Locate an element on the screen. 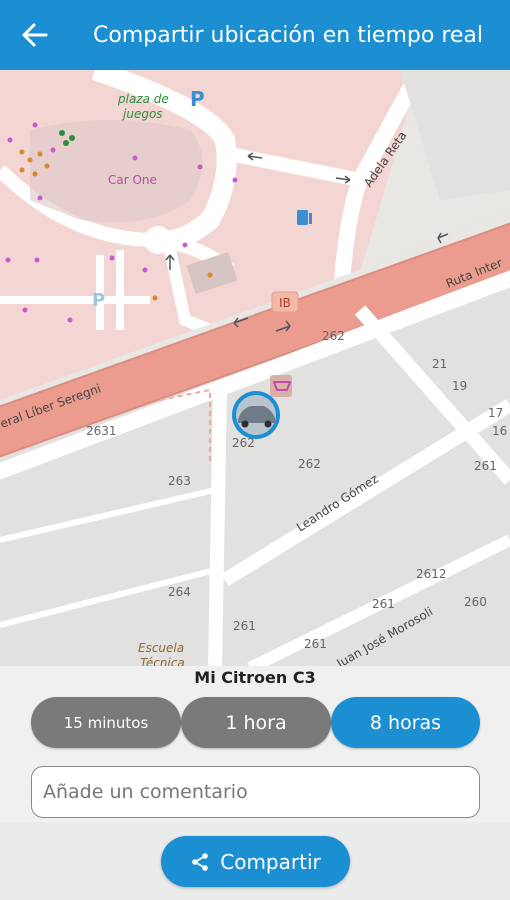  duration-option-1-hour: 1 hora is located at coordinates (256, 722).